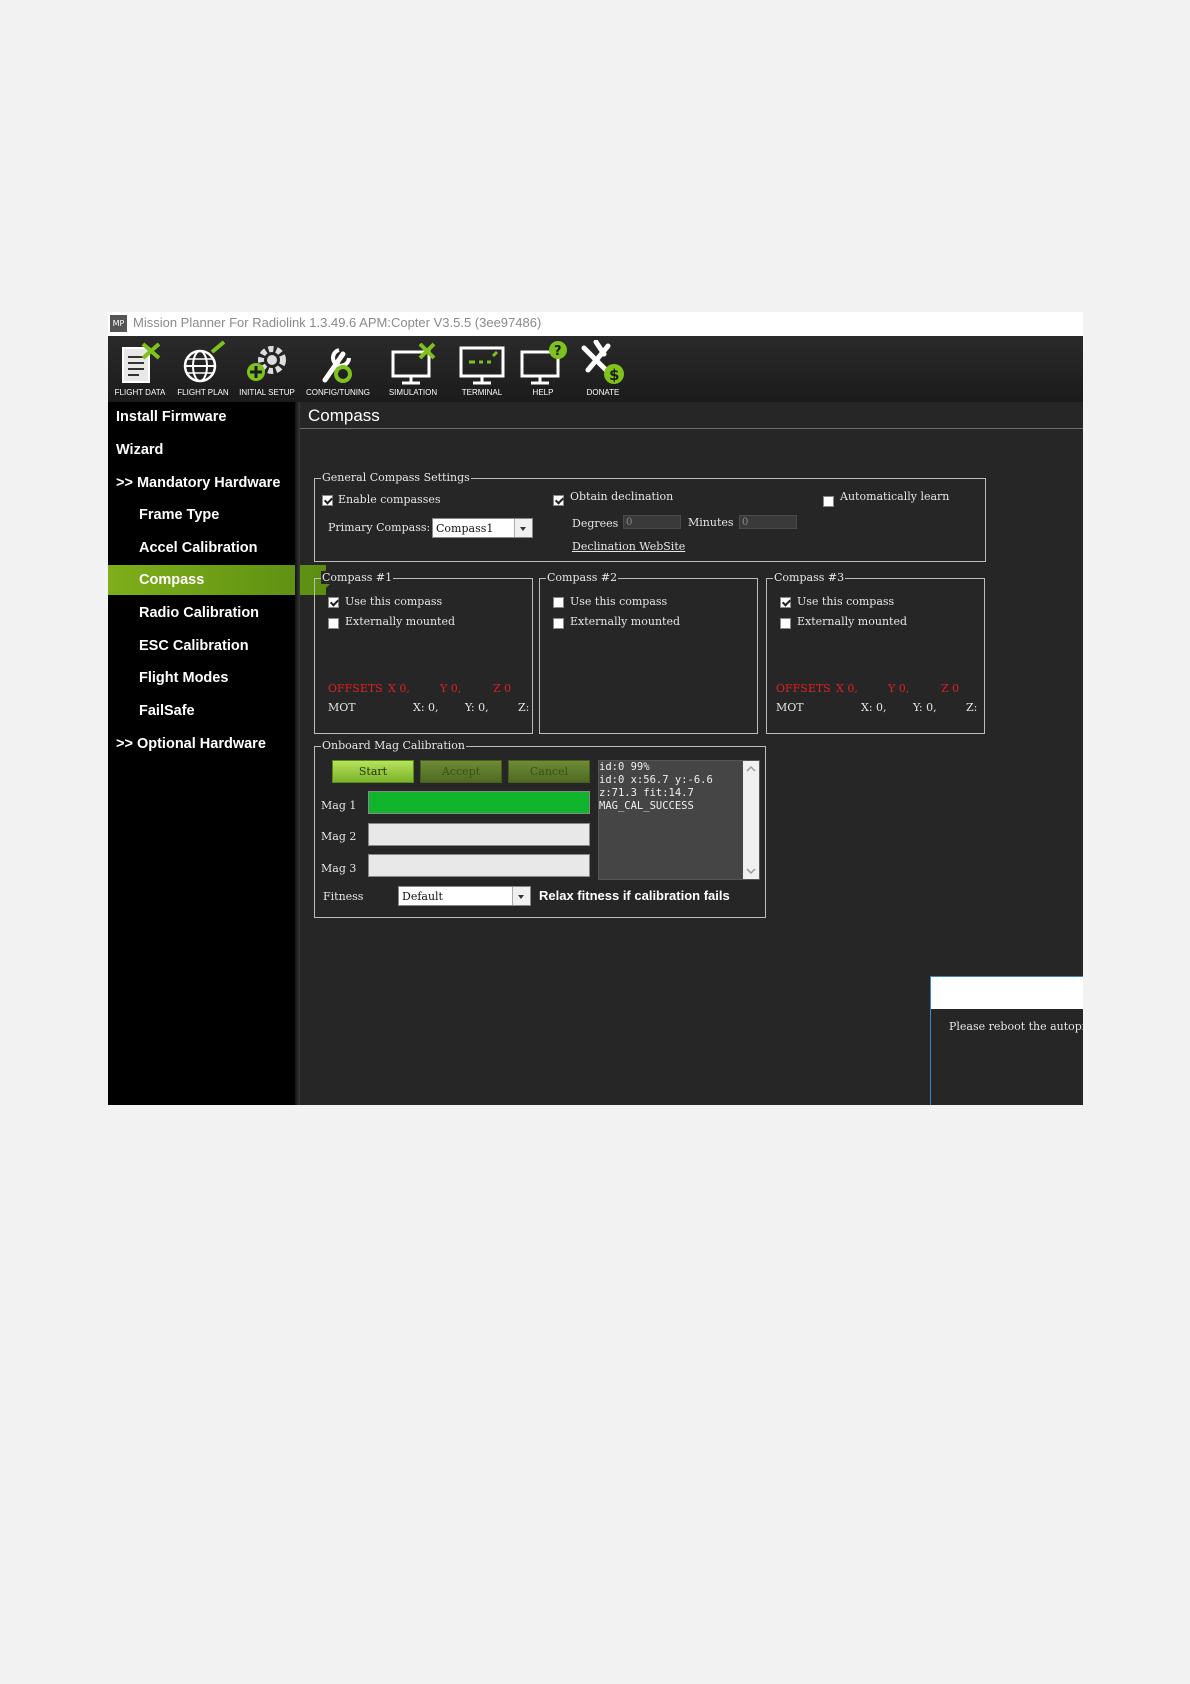 The image size is (1190, 1684). I want to click on toolbar-flight-data-button: FLIGHT DATA, so click(140, 369).